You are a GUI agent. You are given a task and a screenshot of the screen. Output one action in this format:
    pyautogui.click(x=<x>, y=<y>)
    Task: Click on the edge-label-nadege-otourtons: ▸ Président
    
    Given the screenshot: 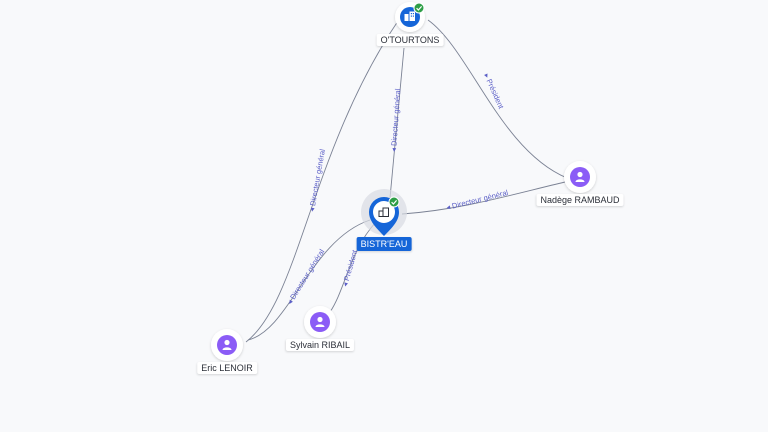 What is the action you would take?
    pyautogui.click(x=494, y=91)
    